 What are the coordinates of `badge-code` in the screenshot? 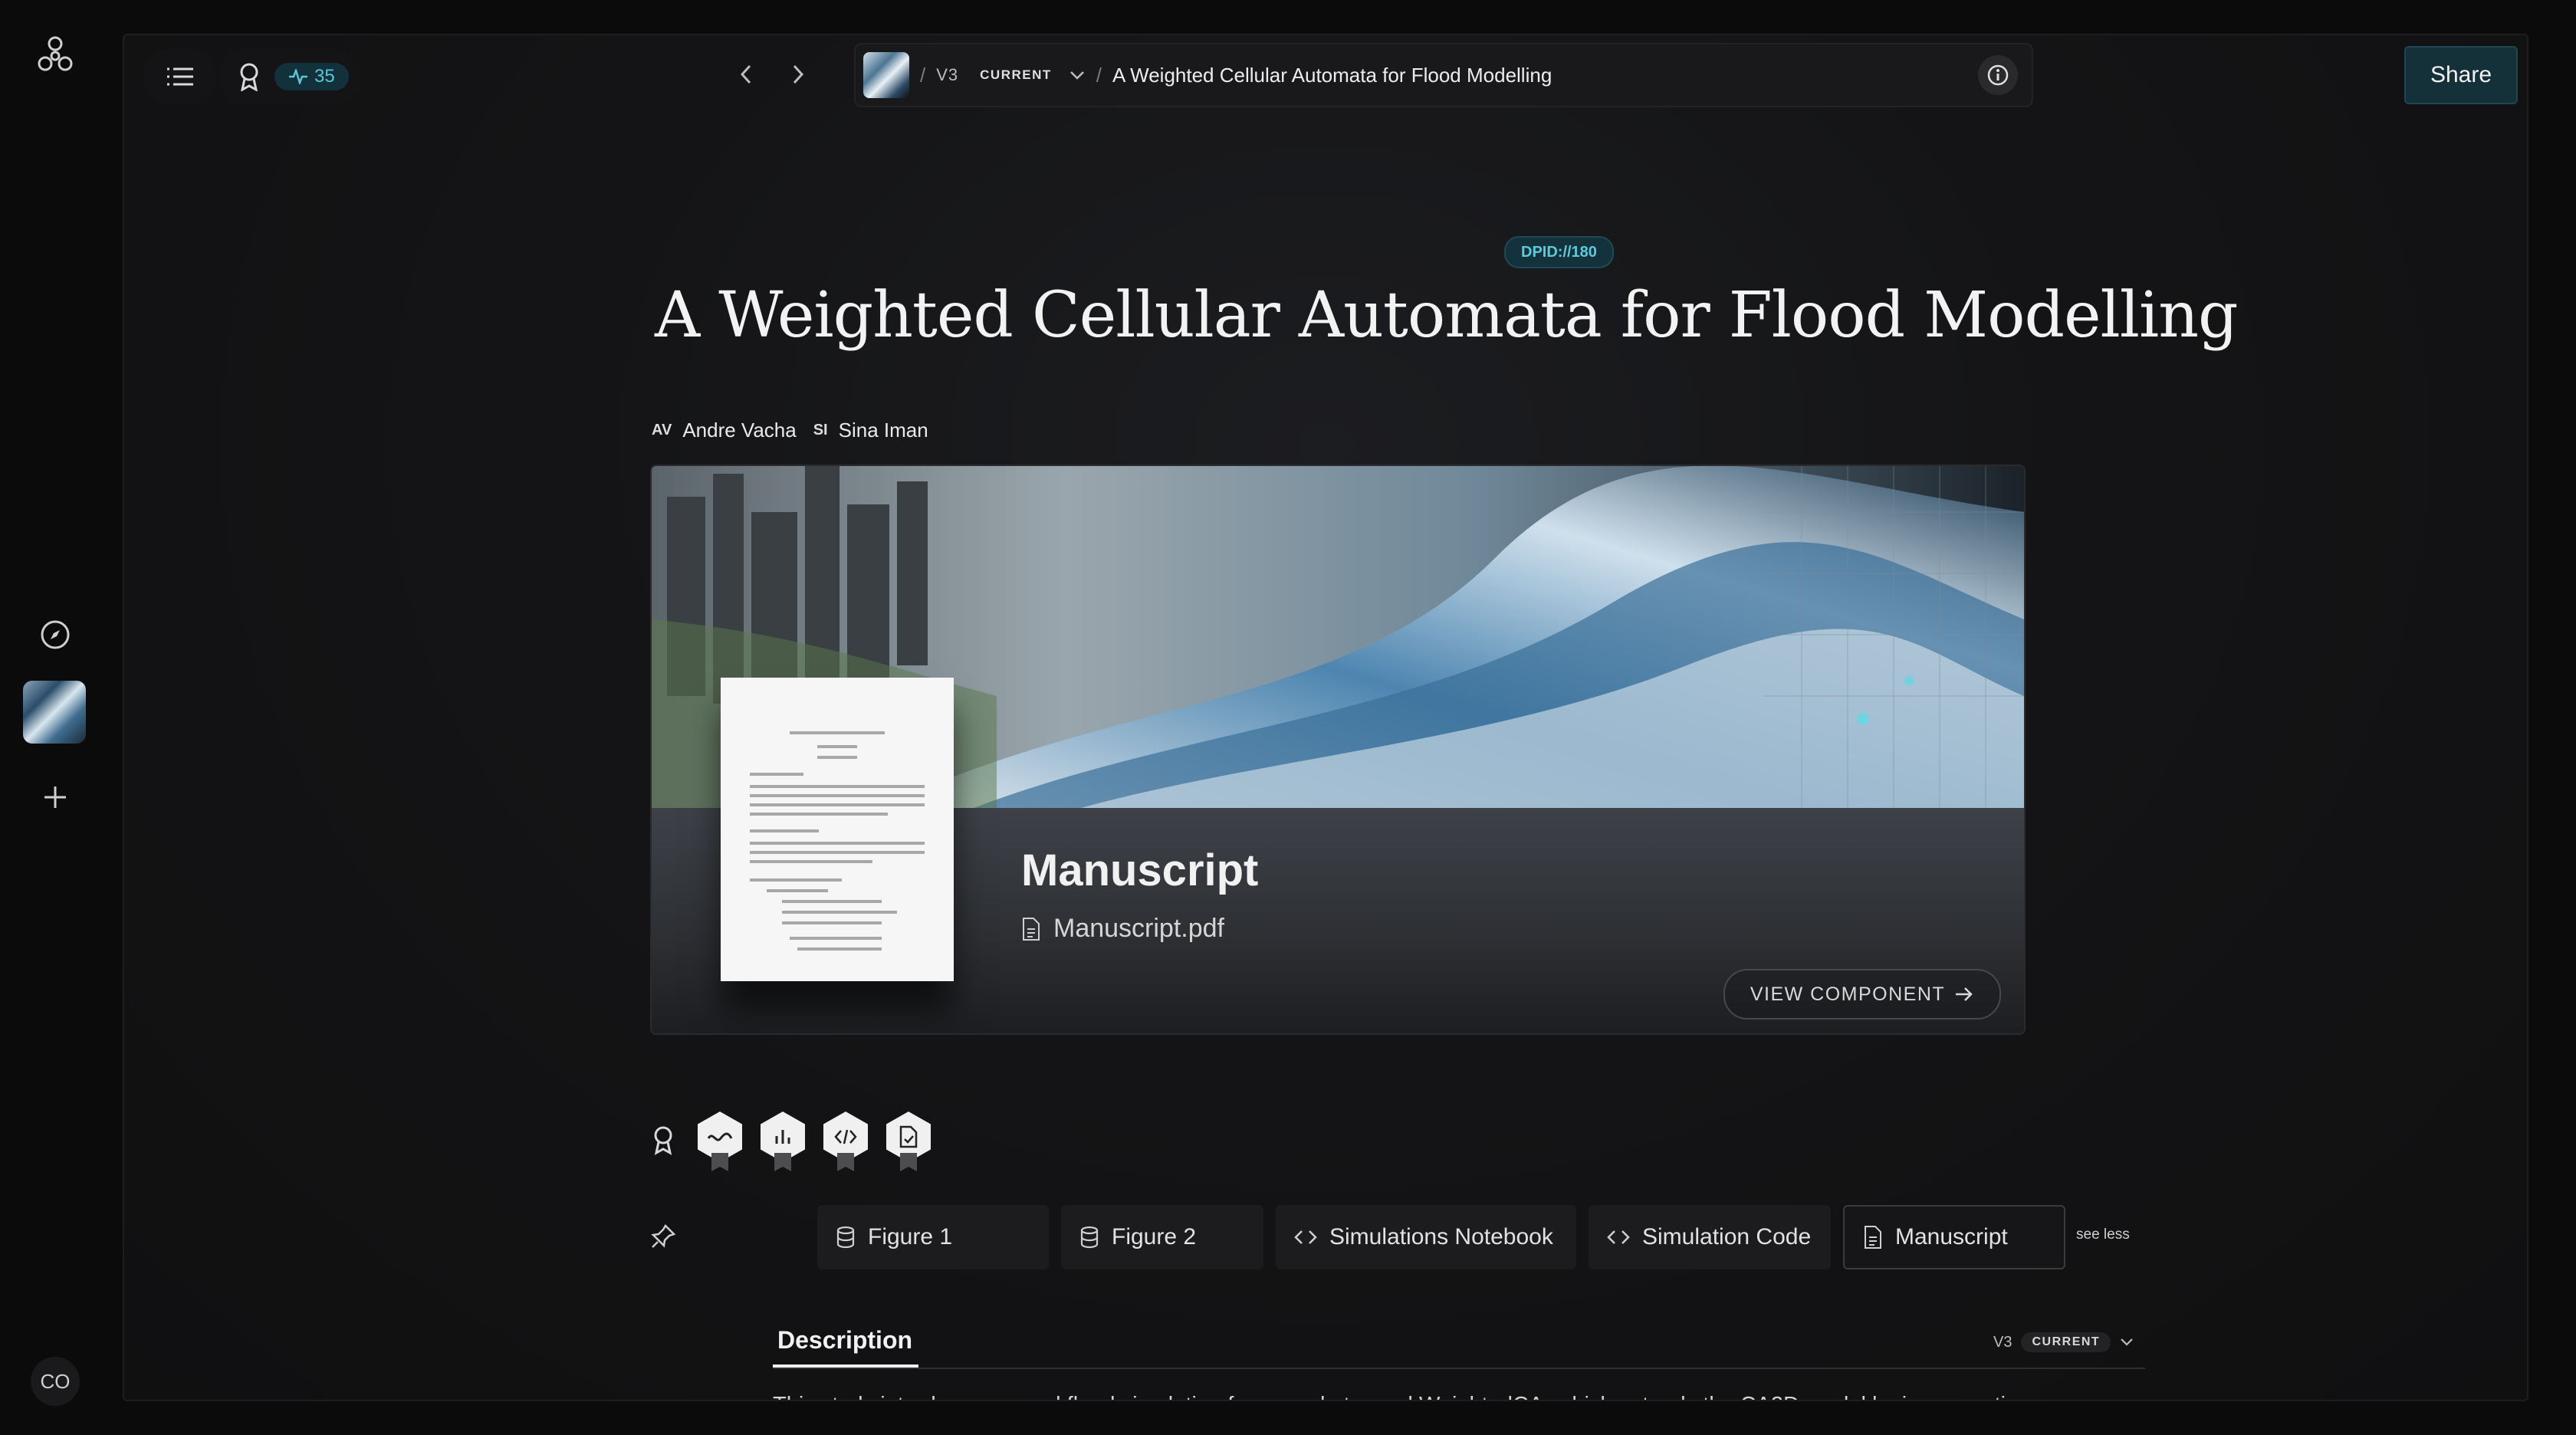 It's located at (846, 1141).